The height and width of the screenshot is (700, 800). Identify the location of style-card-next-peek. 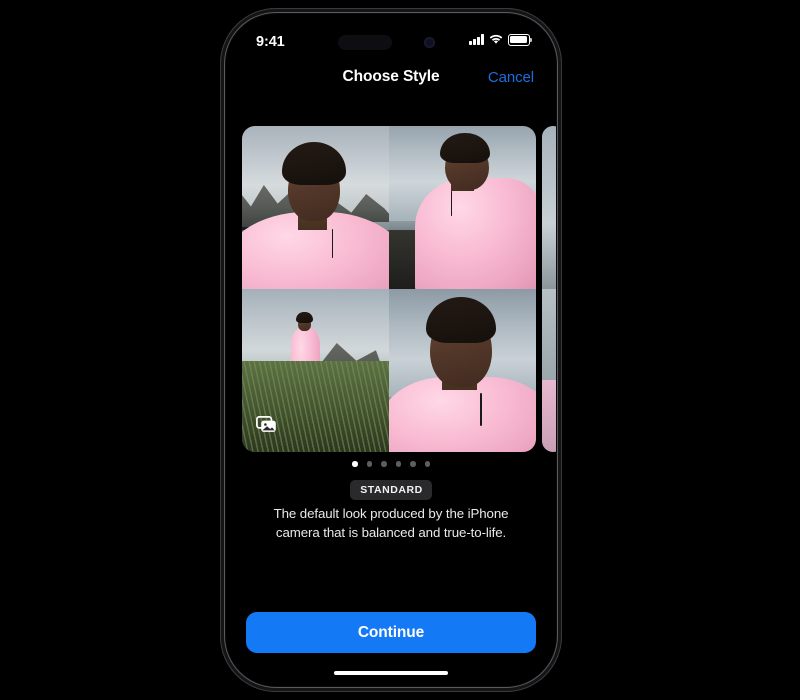
(549, 289).